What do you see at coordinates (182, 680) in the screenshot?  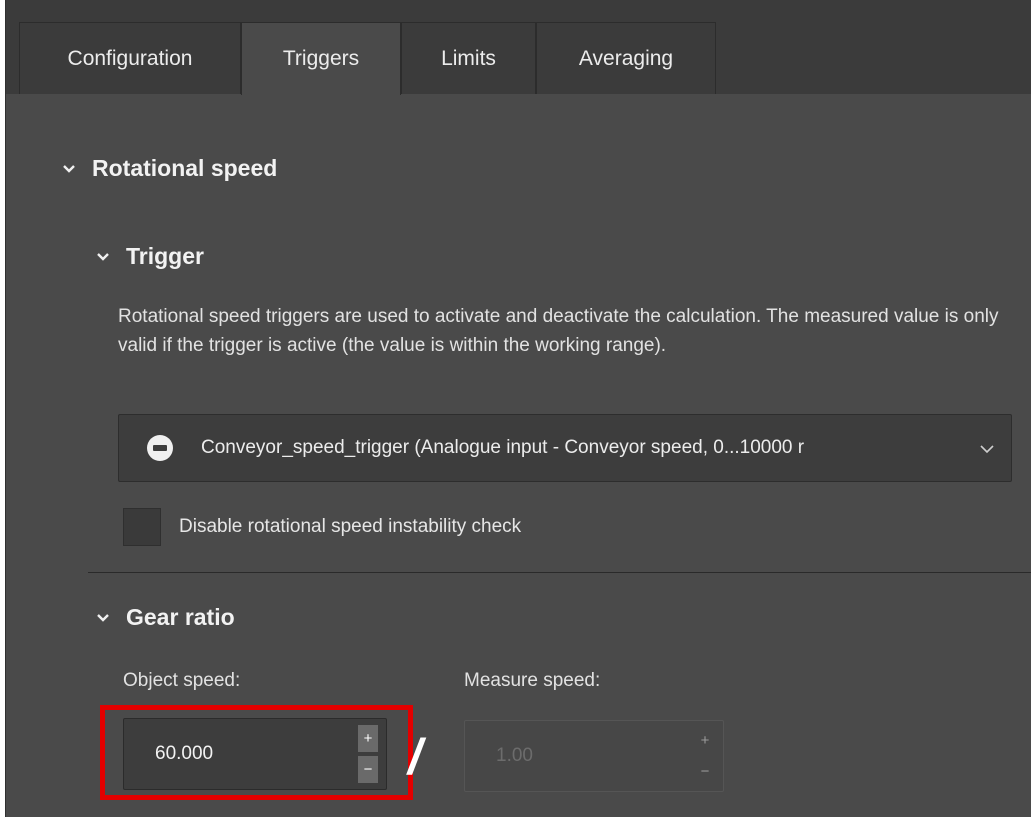 I see `object-speed-label: Object speed:` at bounding box center [182, 680].